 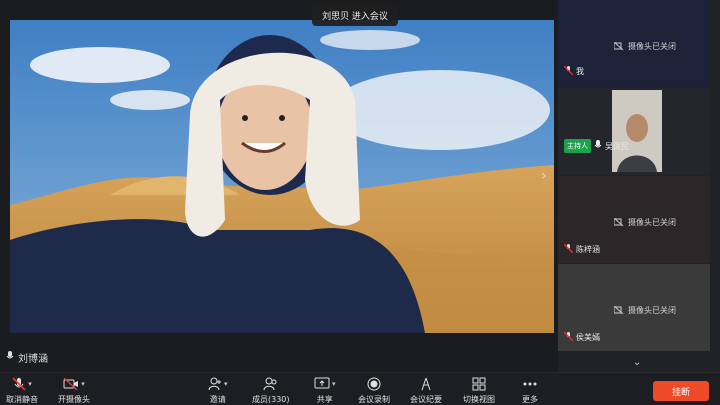 What do you see at coordinates (426, 384) in the screenshot?
I see `ai-minutes-icon` at bounding box center [426, 384].